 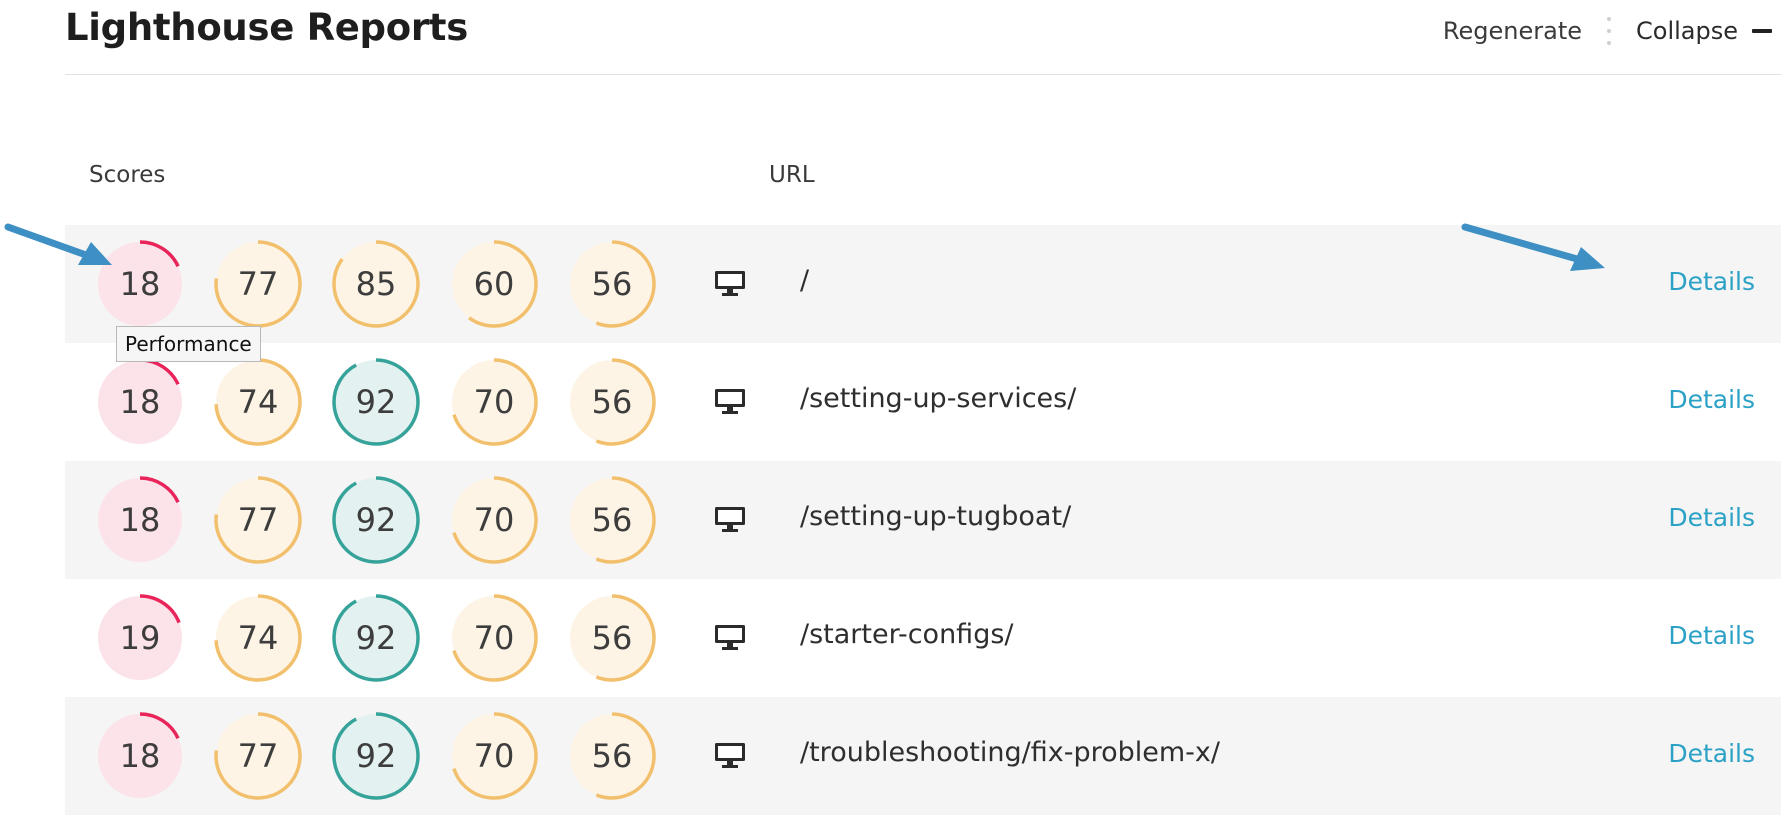 I want to click on collapse-button: Collapse, so click(x=1704, y=31).